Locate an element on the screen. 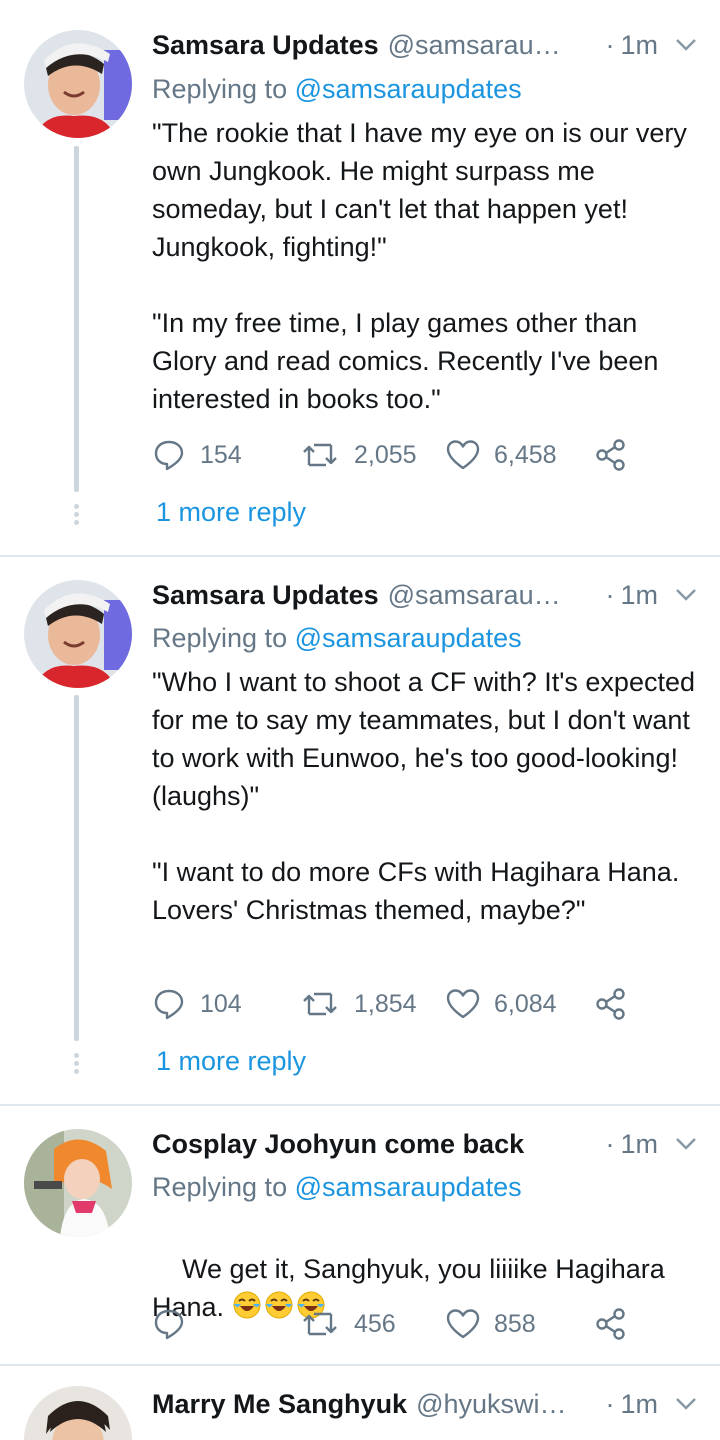 This screenshot has width=720, height=1440. like-count: 6,458 is located at coordinates (525, 454).